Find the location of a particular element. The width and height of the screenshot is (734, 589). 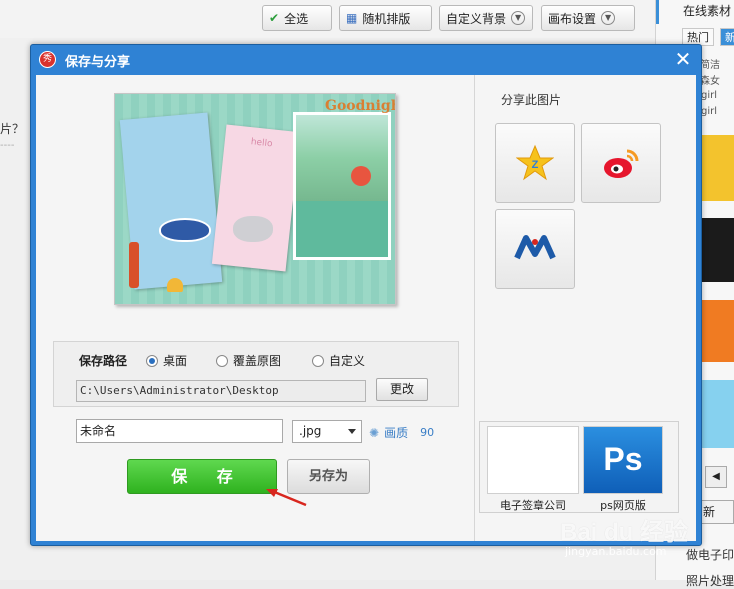

qzone-icon: Z is located at coordinates (535, 162).